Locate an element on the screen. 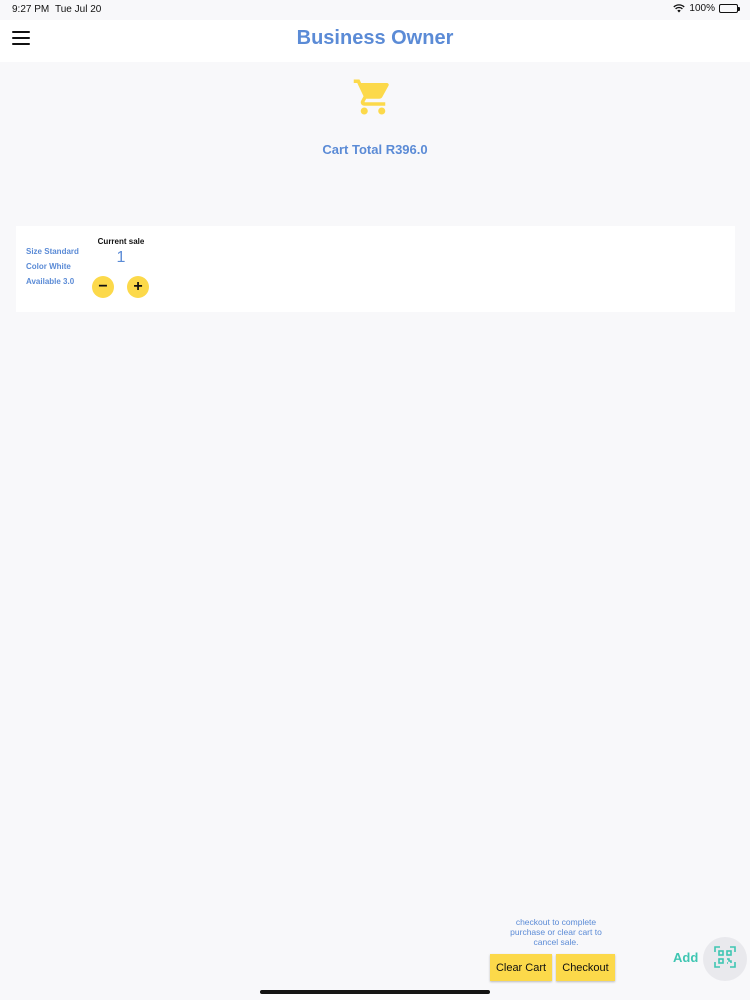 The image size is (750, 1000). sale-quantity: 1 is located at coordinates (121, 257).